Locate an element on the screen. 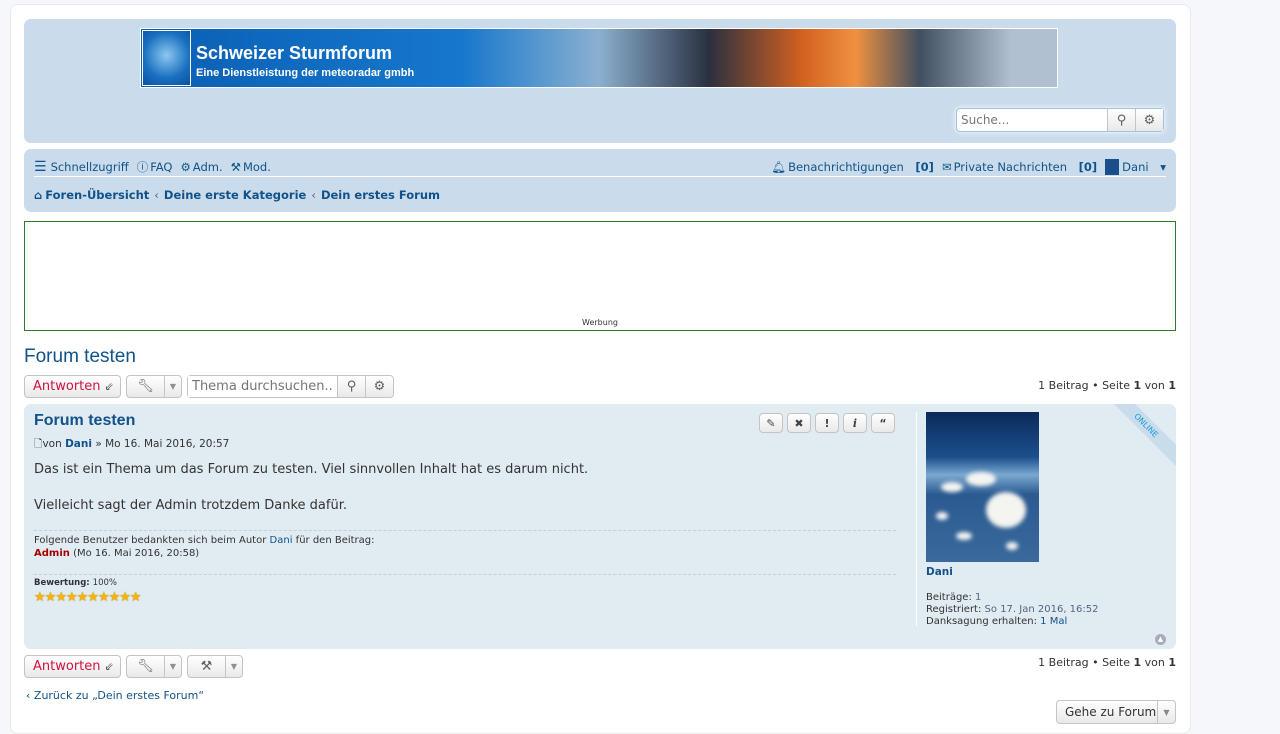  breadcrumb-item: Deine erste Kategorie is located at coordinates (235, 195).